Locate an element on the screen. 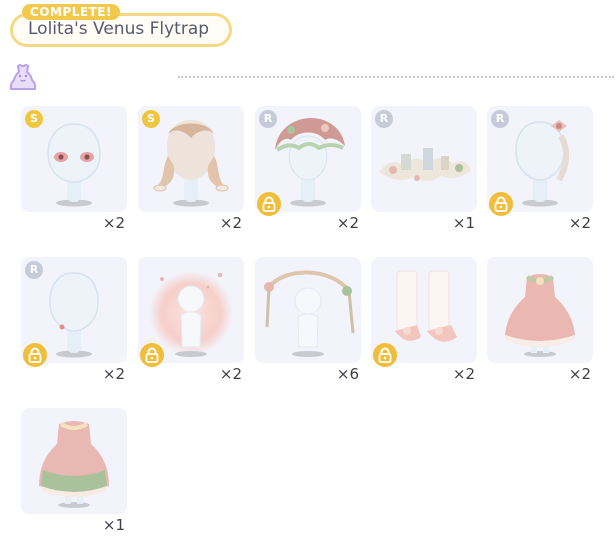  item-card-tea-party: R ×1 is located at coordinates (424, 174).